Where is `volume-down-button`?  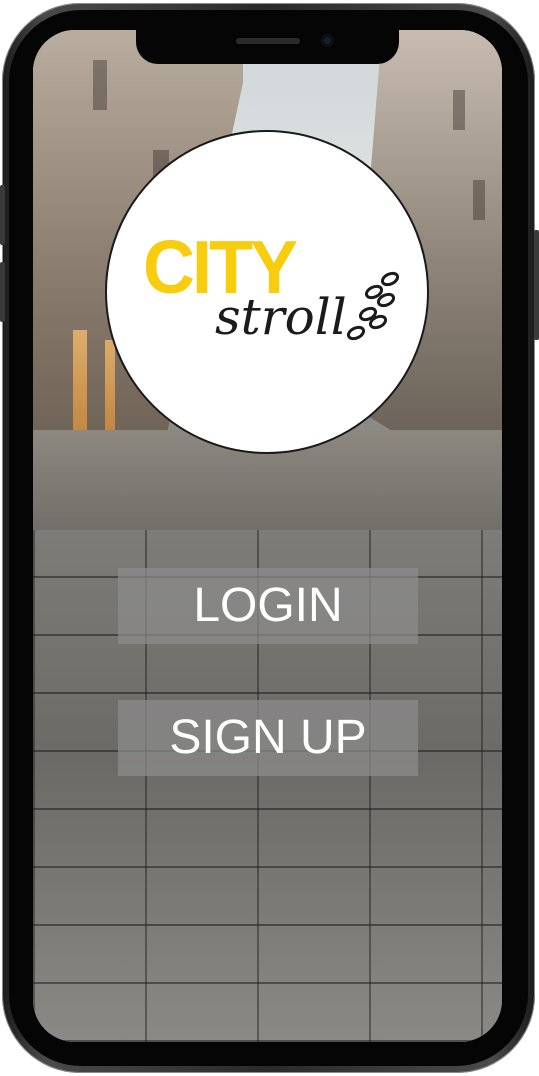 volume-down-button is located at coordinates (2, 292).